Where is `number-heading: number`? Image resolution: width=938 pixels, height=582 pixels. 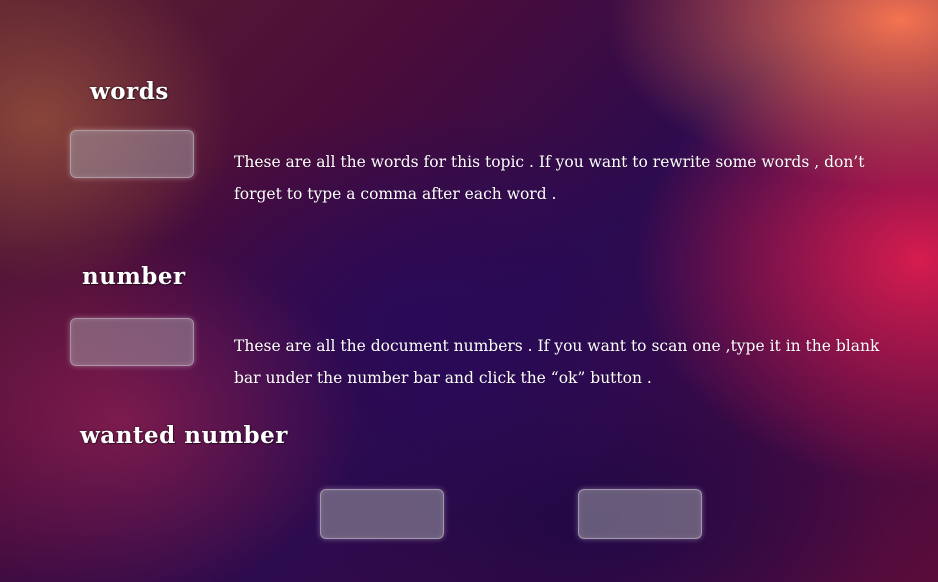 number-heading: number is located at coordinates (134, 276).